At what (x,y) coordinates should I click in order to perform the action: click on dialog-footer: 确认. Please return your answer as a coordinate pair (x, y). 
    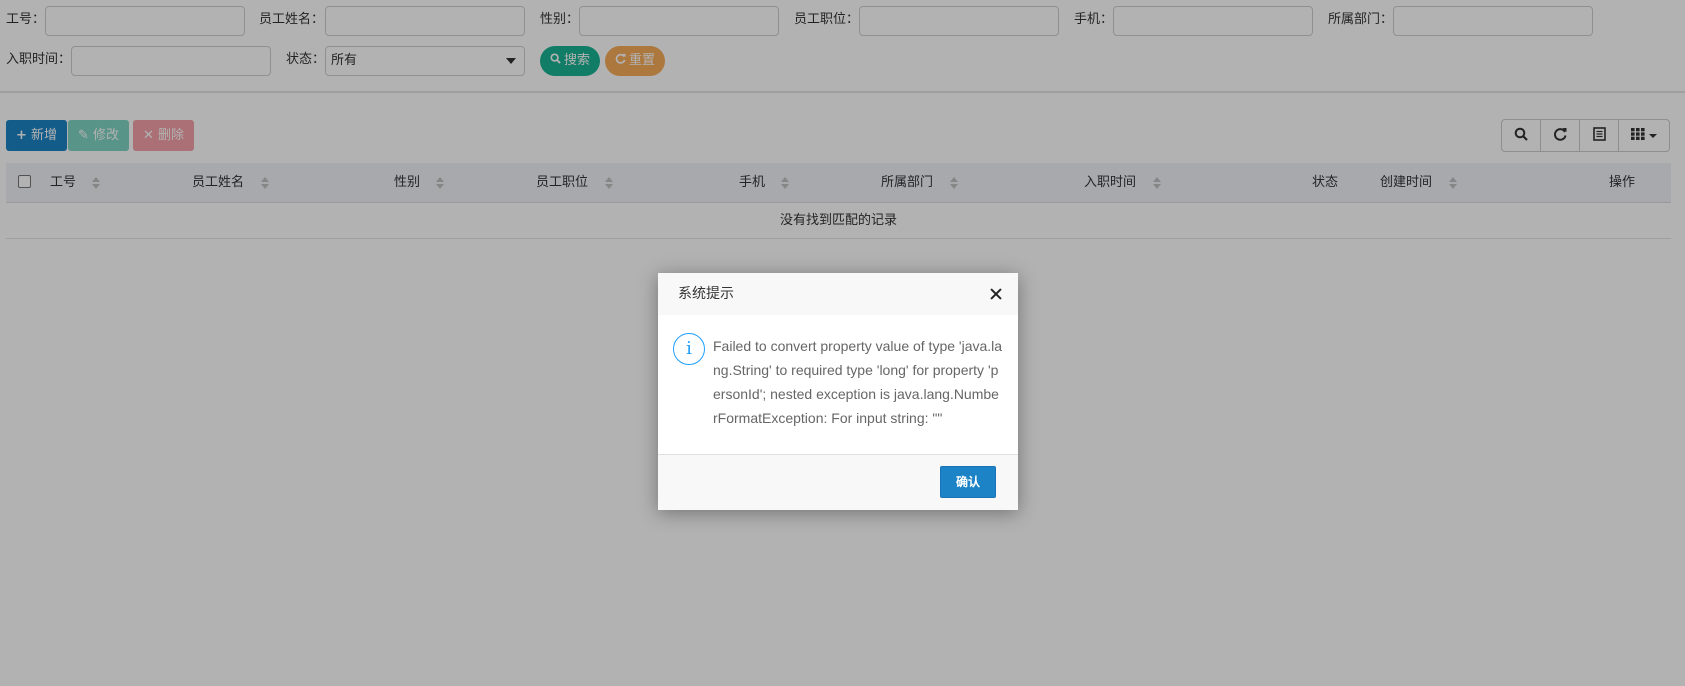
    Looking at the image, I should click on (838, 482).